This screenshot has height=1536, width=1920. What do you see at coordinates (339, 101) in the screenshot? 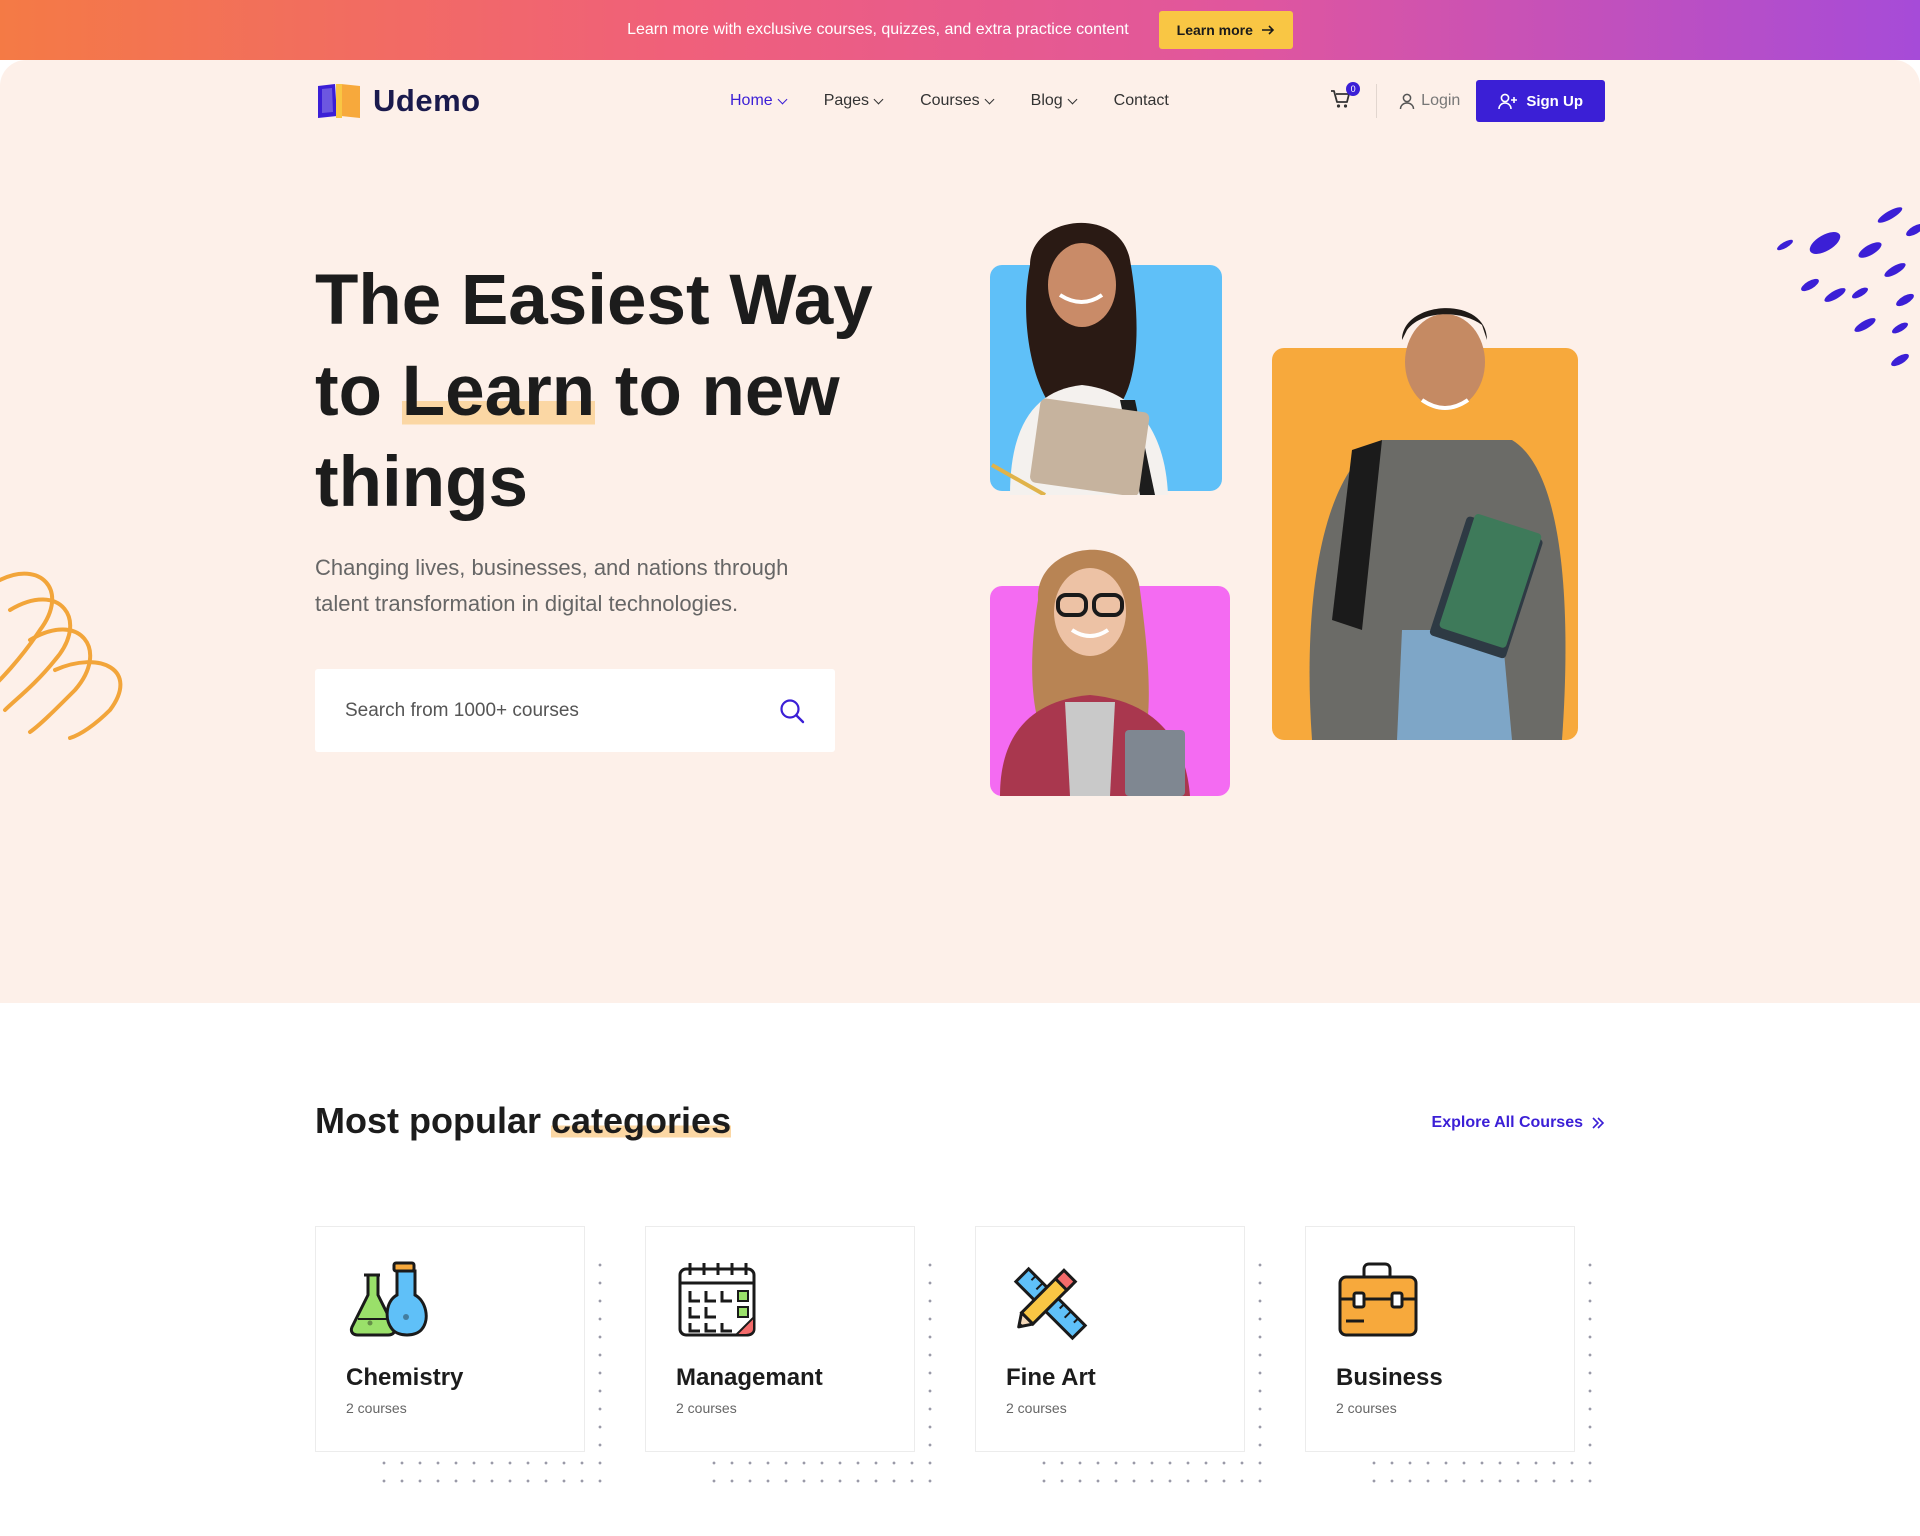
I see `book-logo-icon` at bounding box center [339, 101].